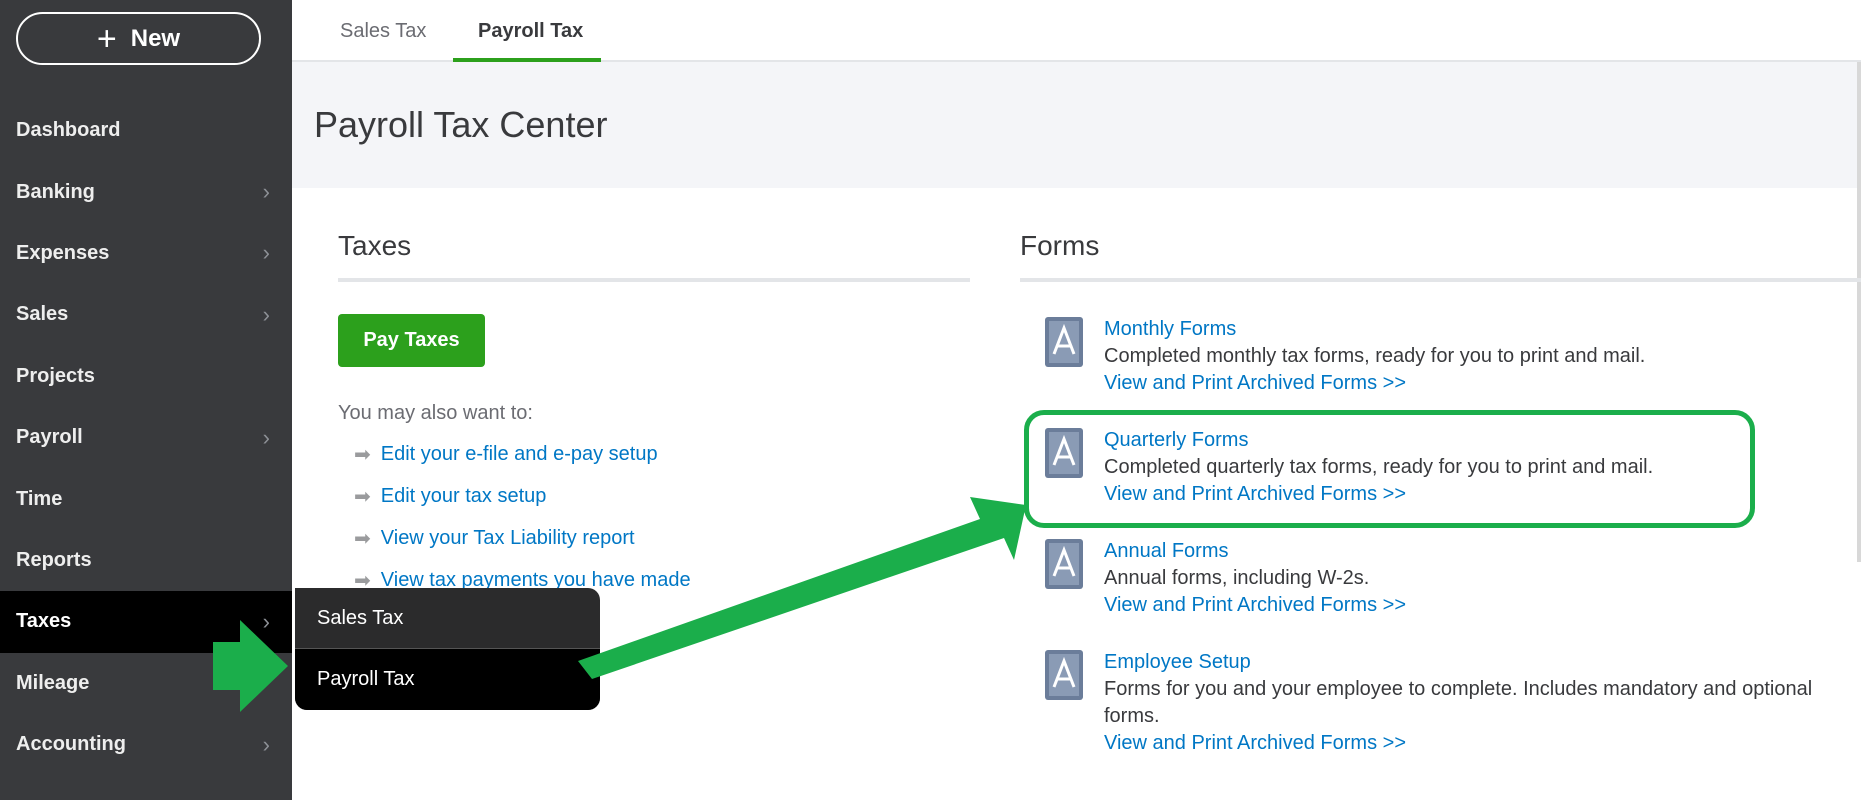 The image size is (1861, 800). What do you see at coordinates (802, 588) in the screenshot?
I see `annotation-arrow-quarterly` at bounding box center [802, 588].